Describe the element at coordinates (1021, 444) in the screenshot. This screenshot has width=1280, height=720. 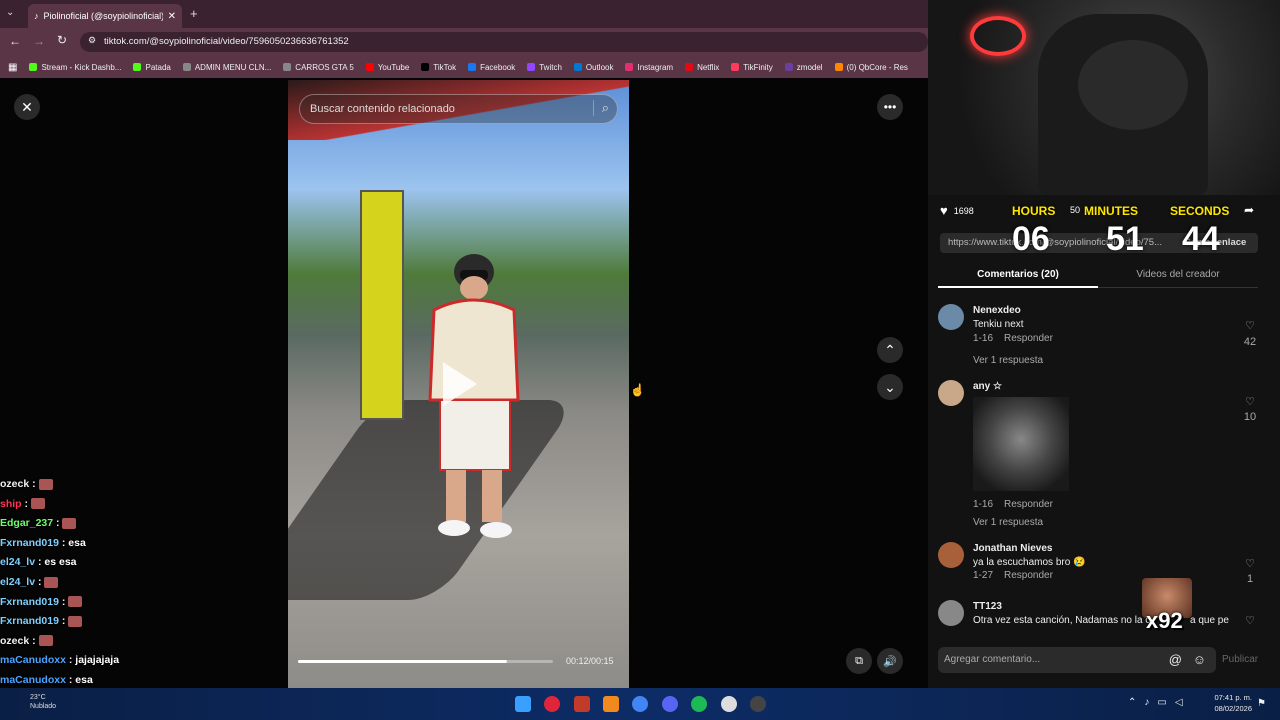
I see `comment-image` at that location.